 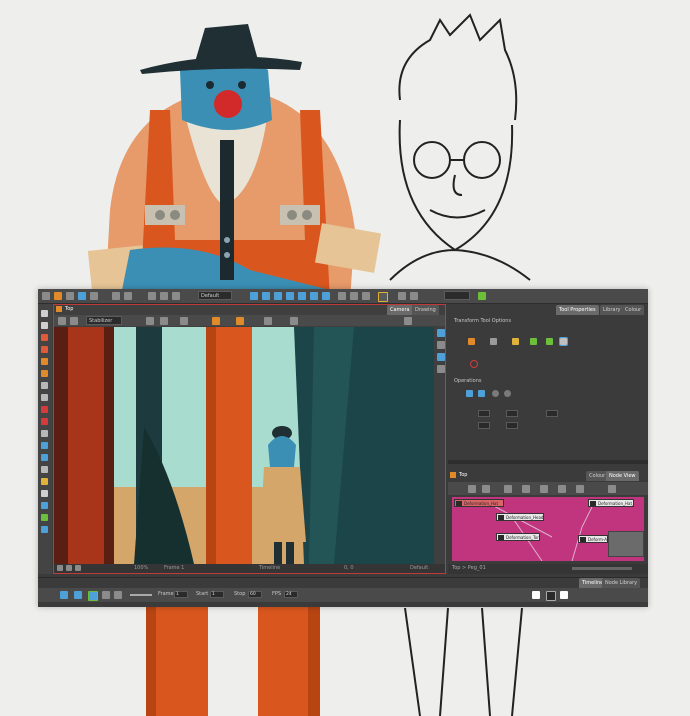 I want to click on node-home-icon, so click(x=453, y=475).